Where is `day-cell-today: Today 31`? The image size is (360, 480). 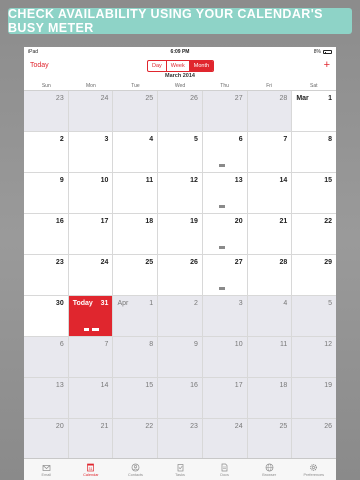
day-cell-today: Today 31 is located at coordinates (91, 316).